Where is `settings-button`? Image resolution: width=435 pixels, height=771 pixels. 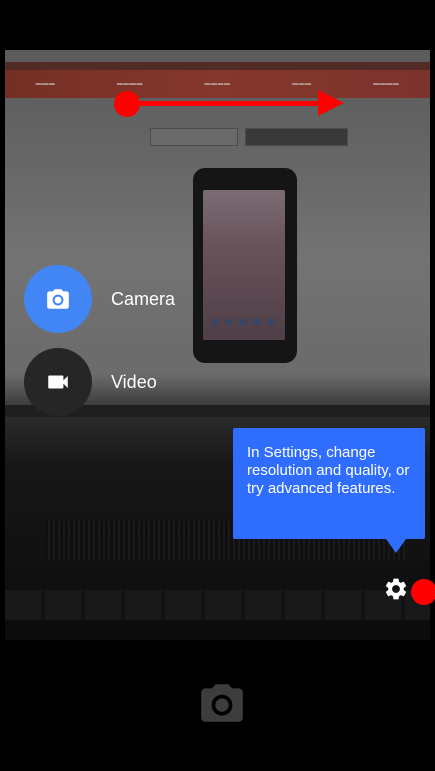
settings-button is located at coordinates (396, 589).